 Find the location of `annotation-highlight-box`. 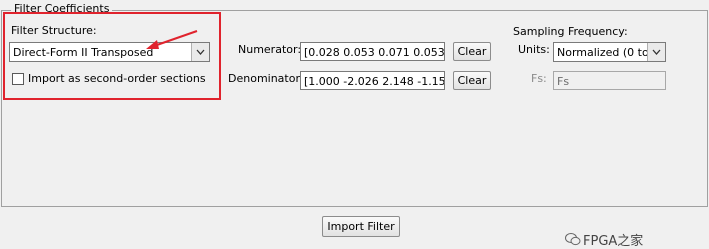

annotation-highlight-box is located at coordinates (112, 56).